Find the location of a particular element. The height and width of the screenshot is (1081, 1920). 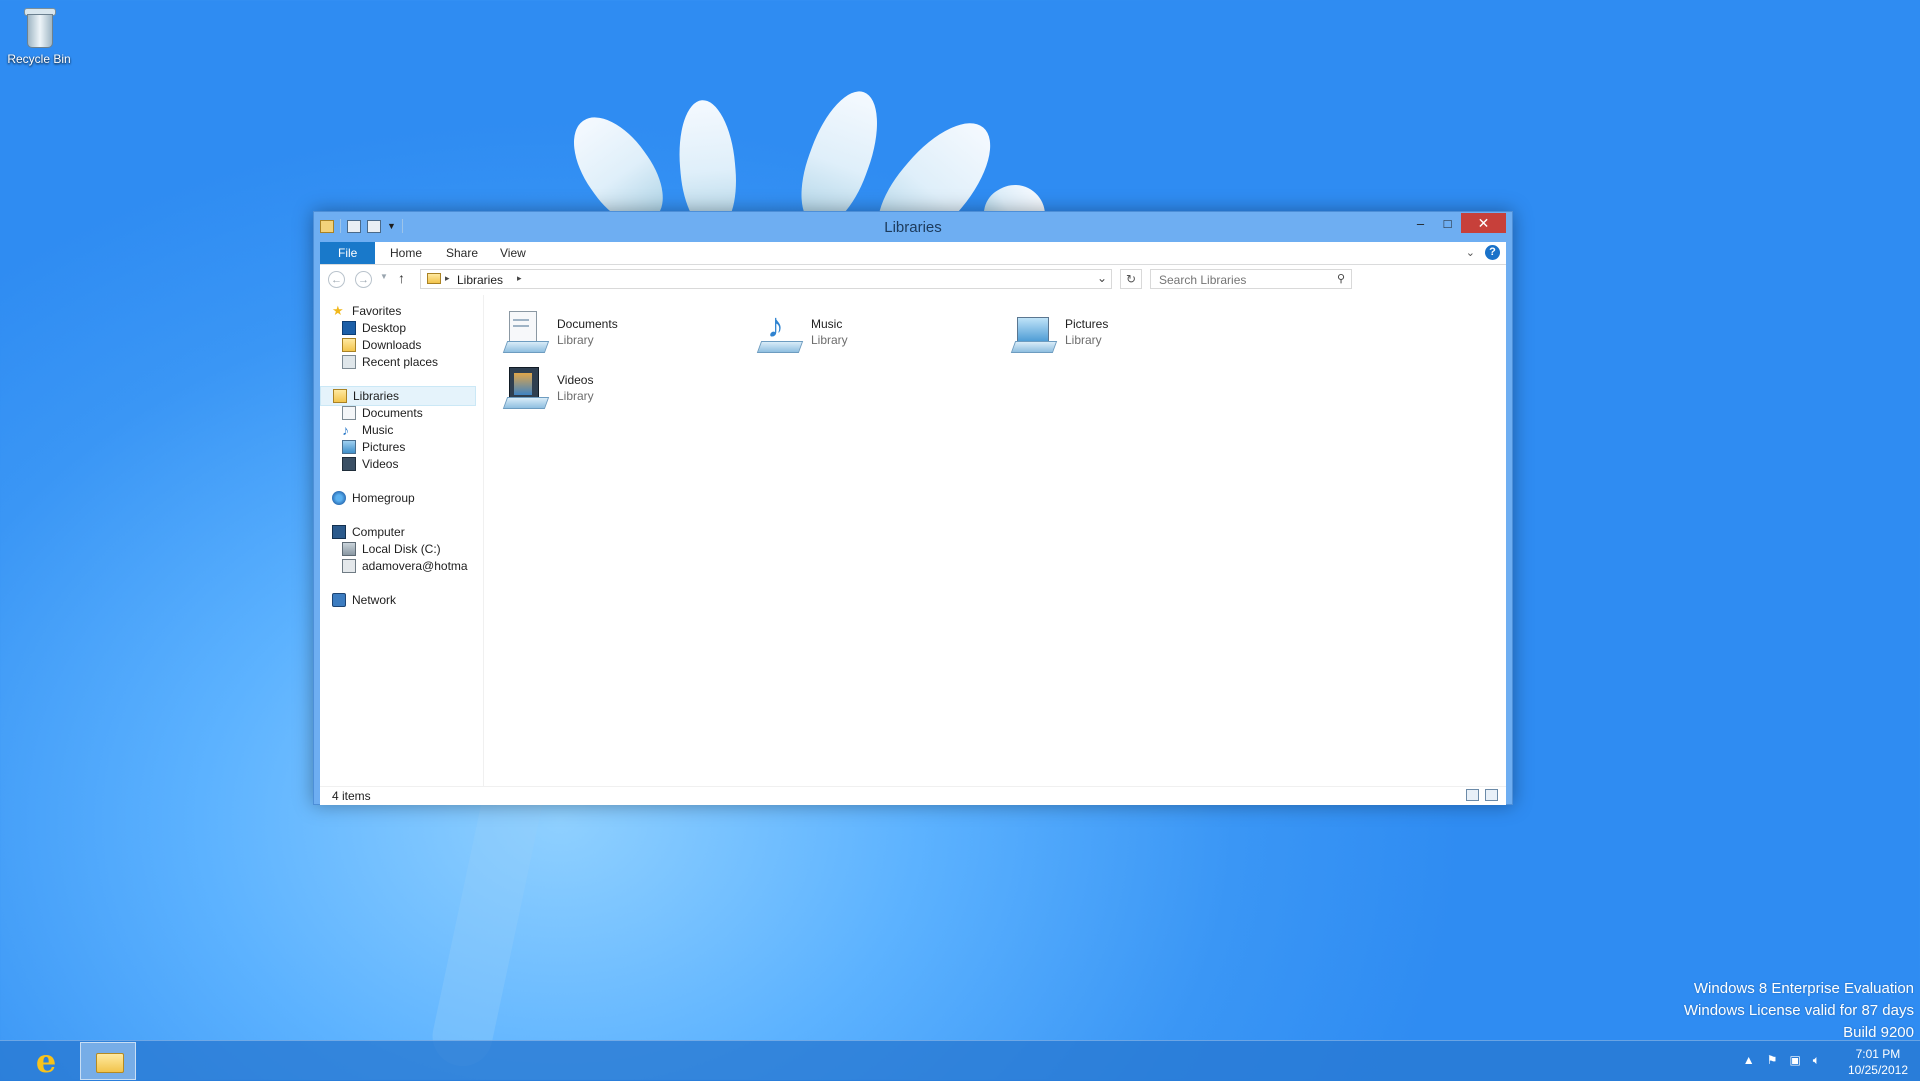

nav-recent-places: Recent places is located at coordinates (390, 362).